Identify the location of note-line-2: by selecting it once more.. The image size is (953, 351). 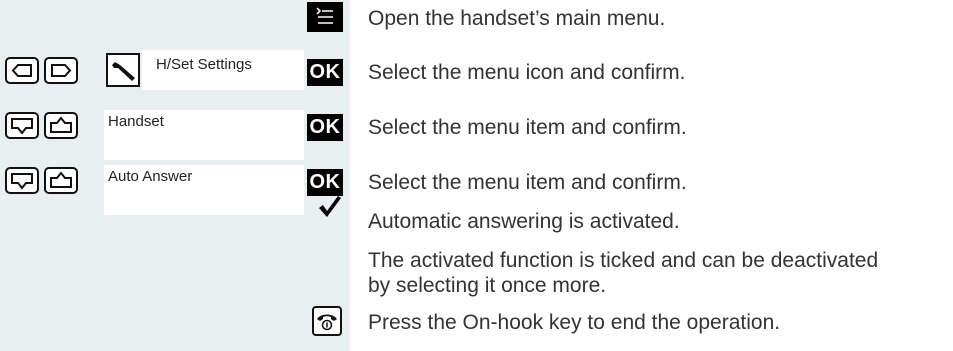
(487, 285).